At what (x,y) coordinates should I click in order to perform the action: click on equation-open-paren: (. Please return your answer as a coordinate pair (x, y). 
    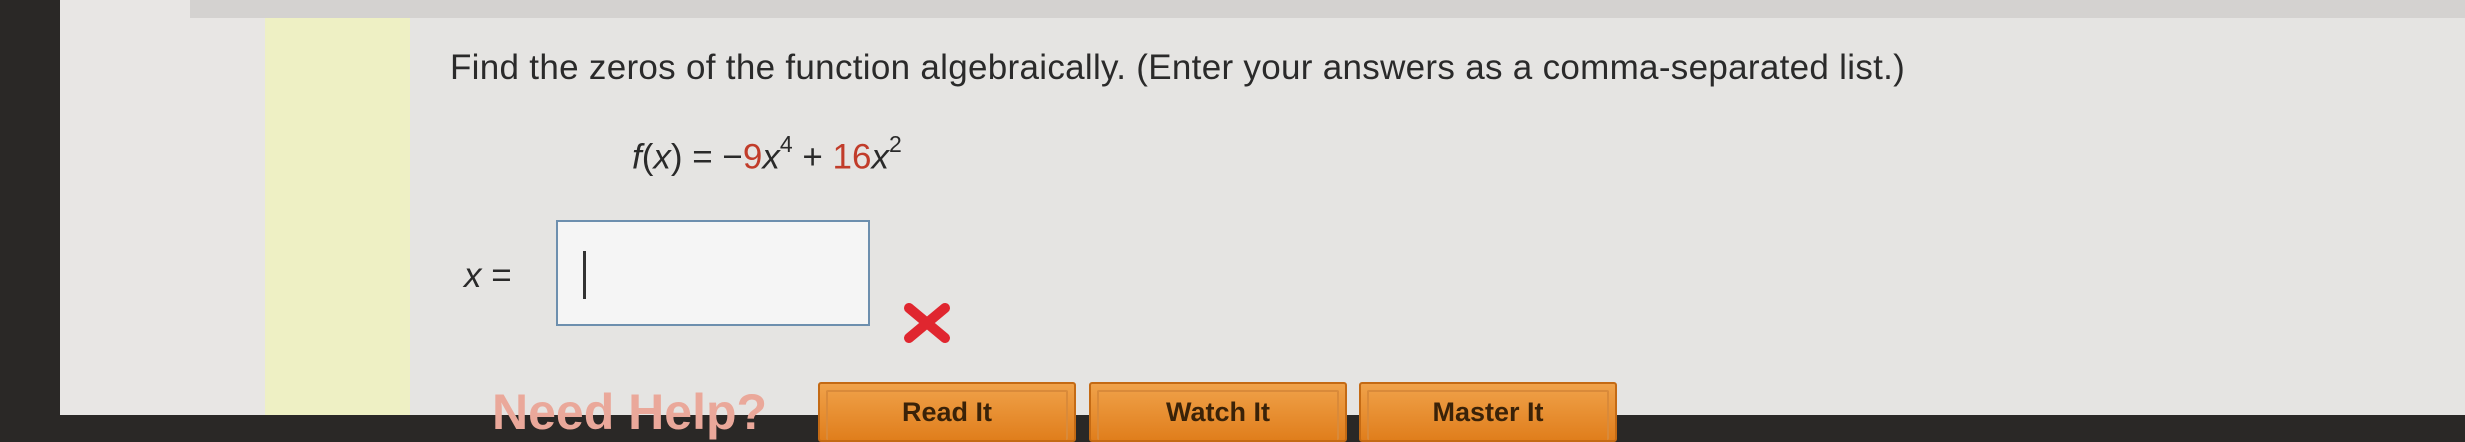
    Looking at the image, I should click on (647, 157).